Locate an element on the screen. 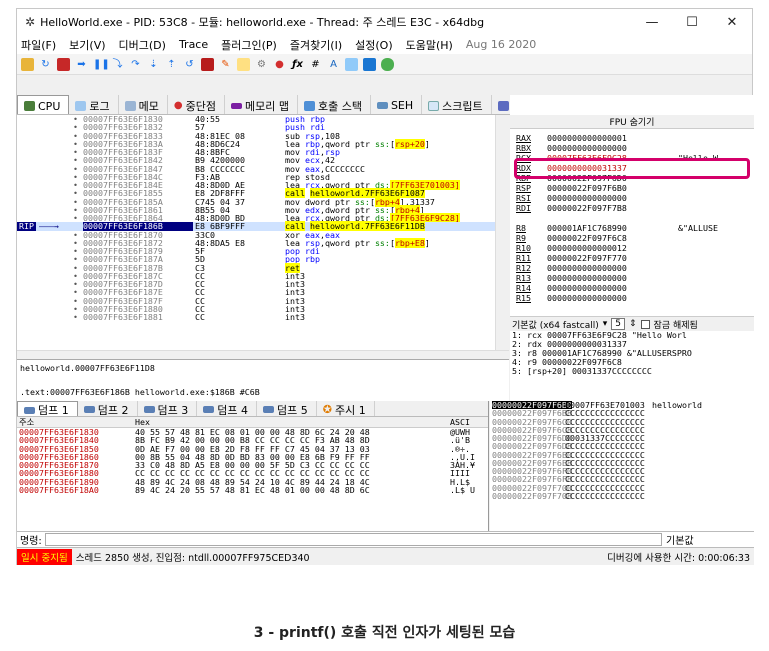 The height and width of the screenshot is (651, 769). register-row: R11 00000022F097F770 is located at coordinates (625, 258).